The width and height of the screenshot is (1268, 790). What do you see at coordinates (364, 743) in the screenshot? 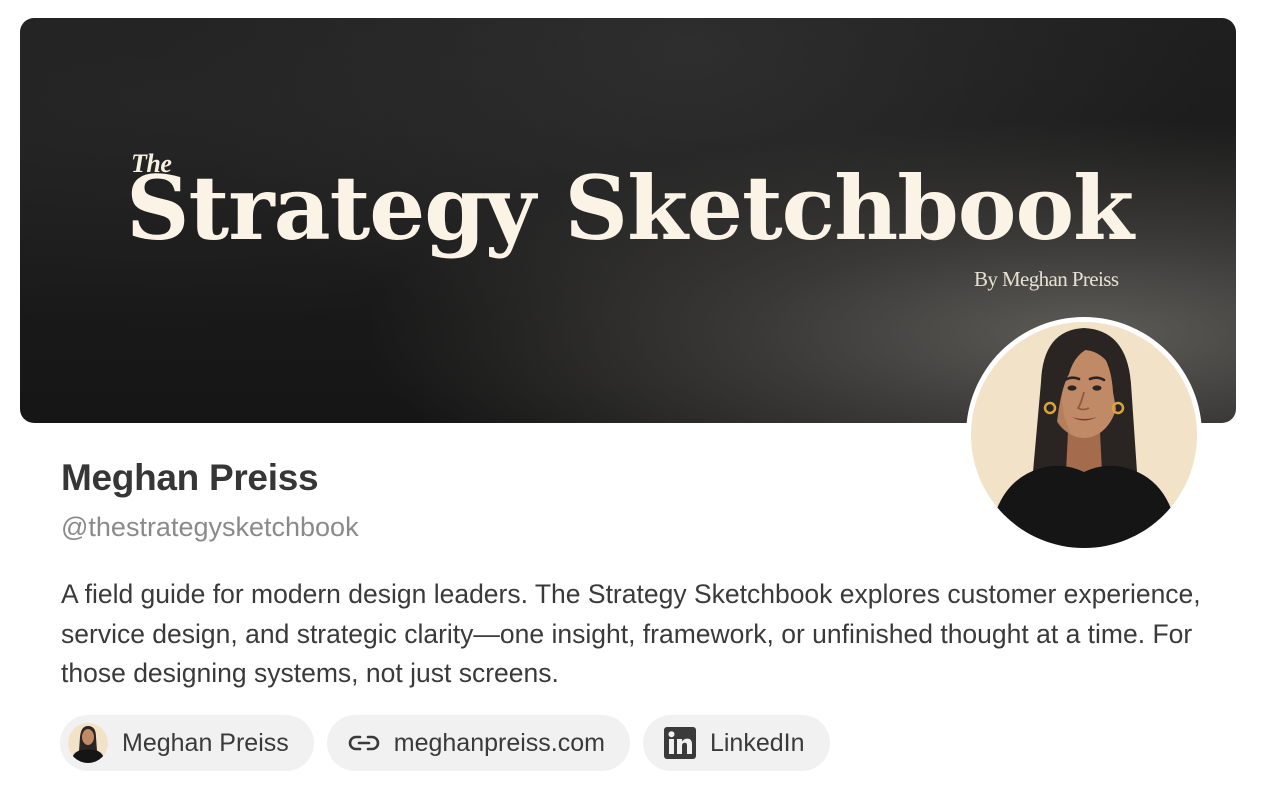
I see `link-icon` at bounding box center [364, 743].